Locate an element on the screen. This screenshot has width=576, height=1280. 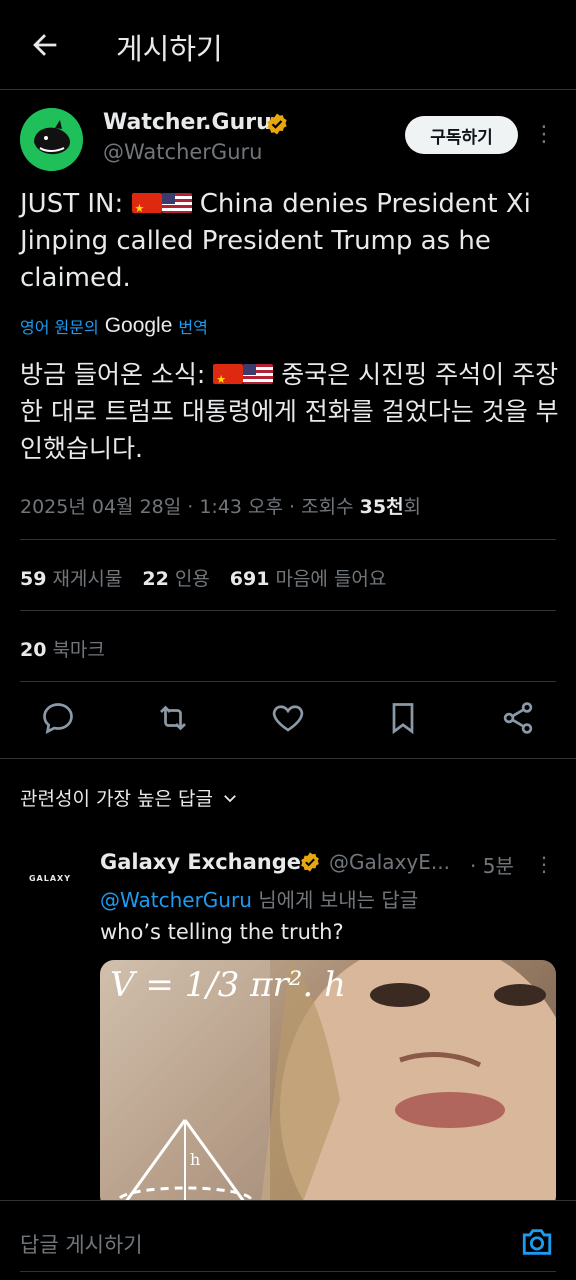
translated-prefix: 방금 들어온 소식: is located at coordinates (113, 374).